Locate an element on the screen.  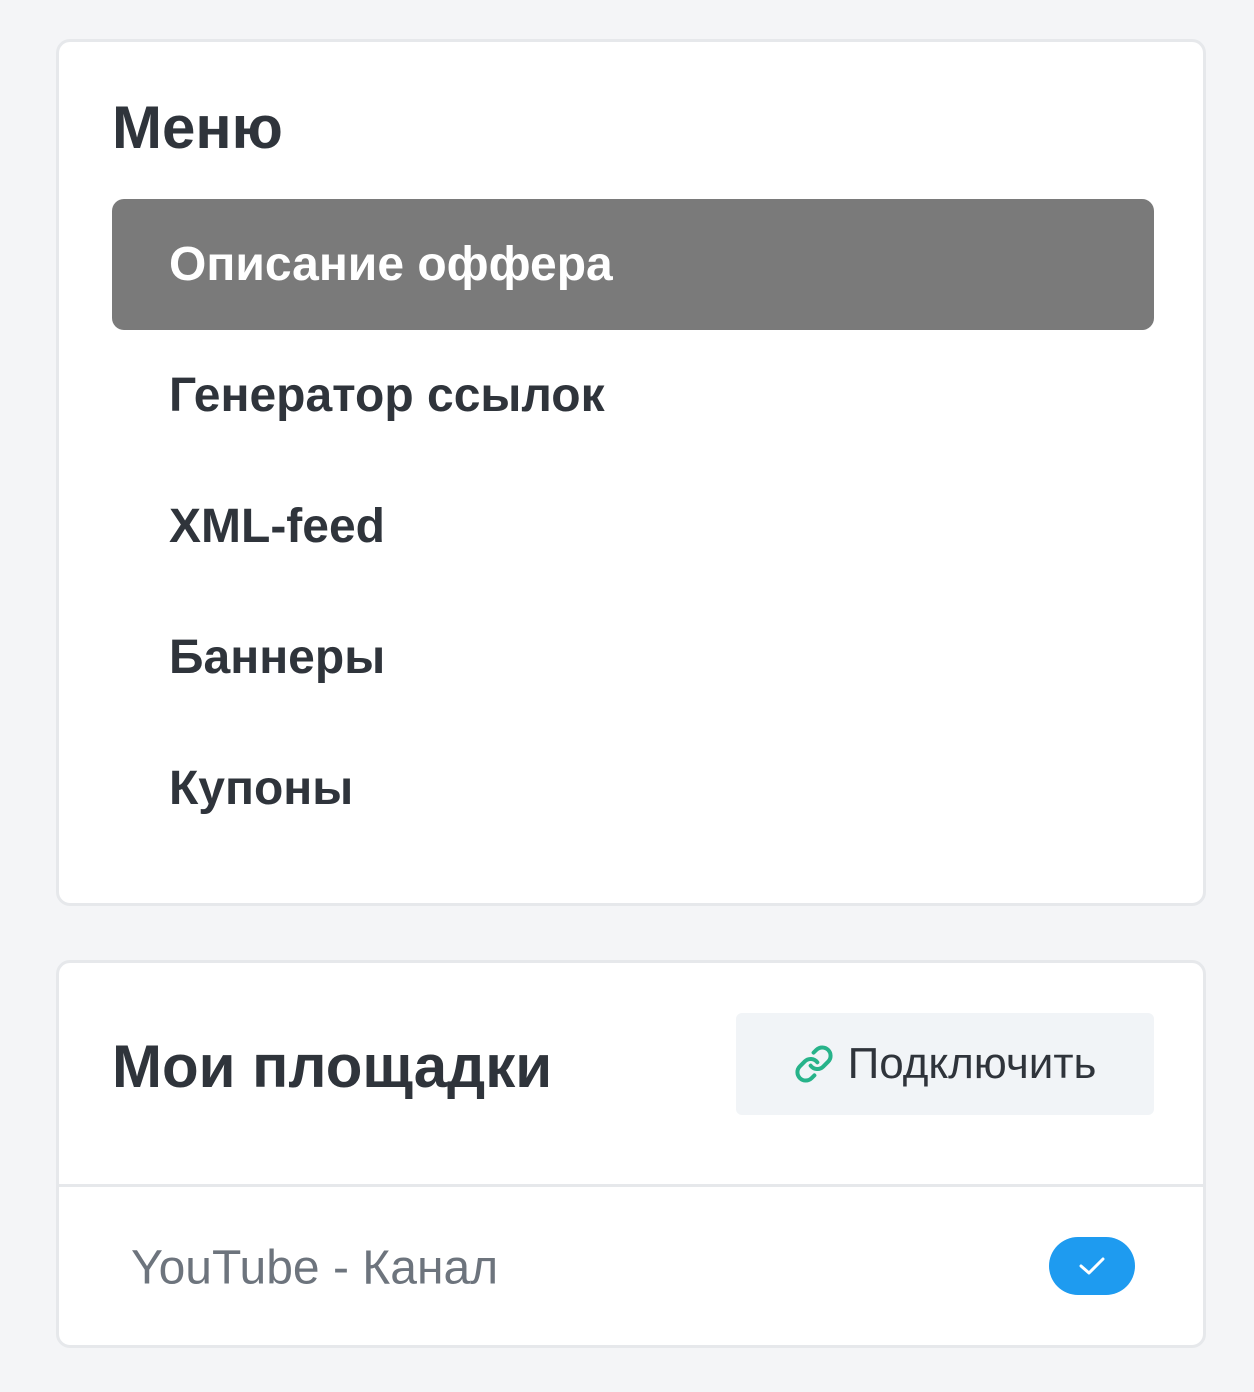
menu-title: Меню is located at coordinates (197, 127).